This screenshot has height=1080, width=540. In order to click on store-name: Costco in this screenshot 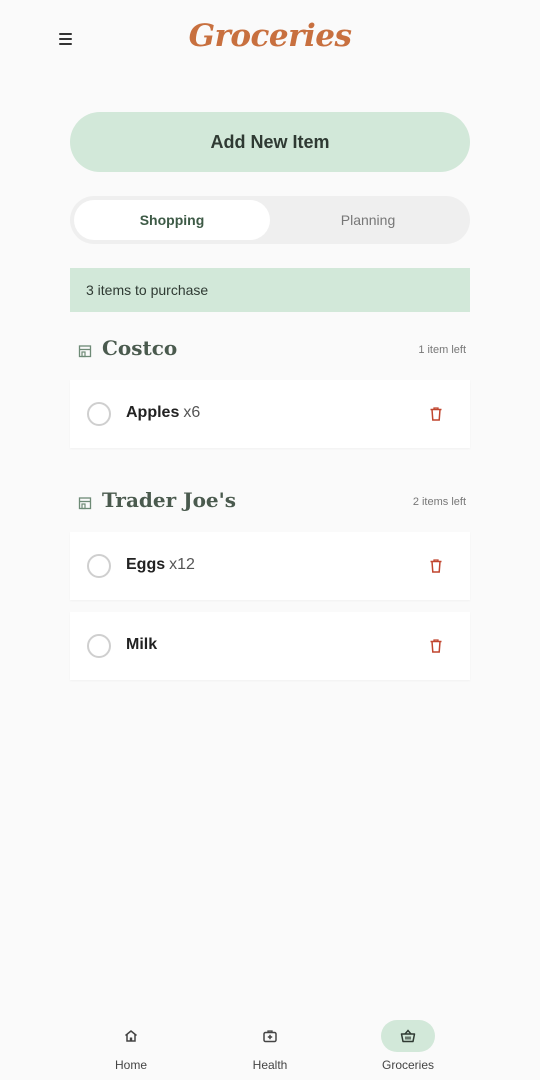, I will do `click(140, 348)`.